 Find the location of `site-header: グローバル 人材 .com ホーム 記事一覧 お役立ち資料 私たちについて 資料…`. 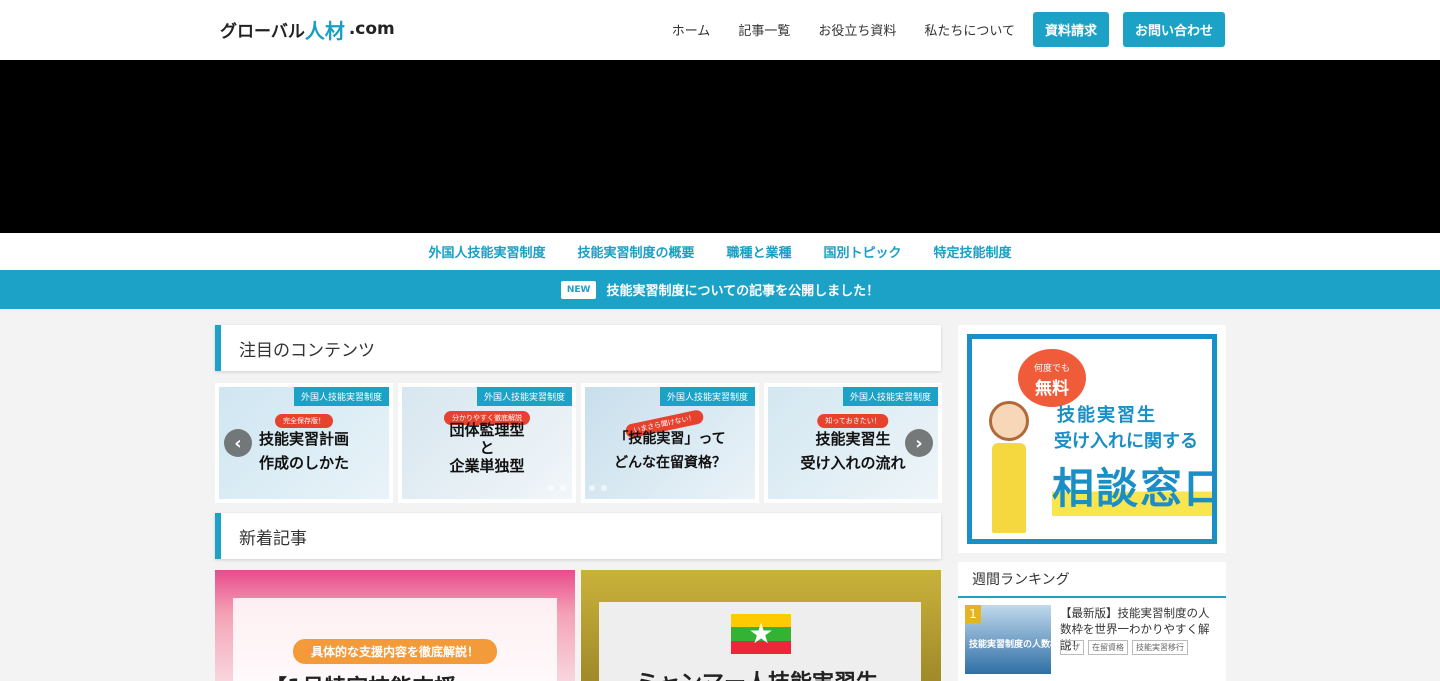

site-header: グローバル 人材 .com ホーム 記事一覧 お役立ち資料 私たちについて 資料… is located at coordinates (720, 30).